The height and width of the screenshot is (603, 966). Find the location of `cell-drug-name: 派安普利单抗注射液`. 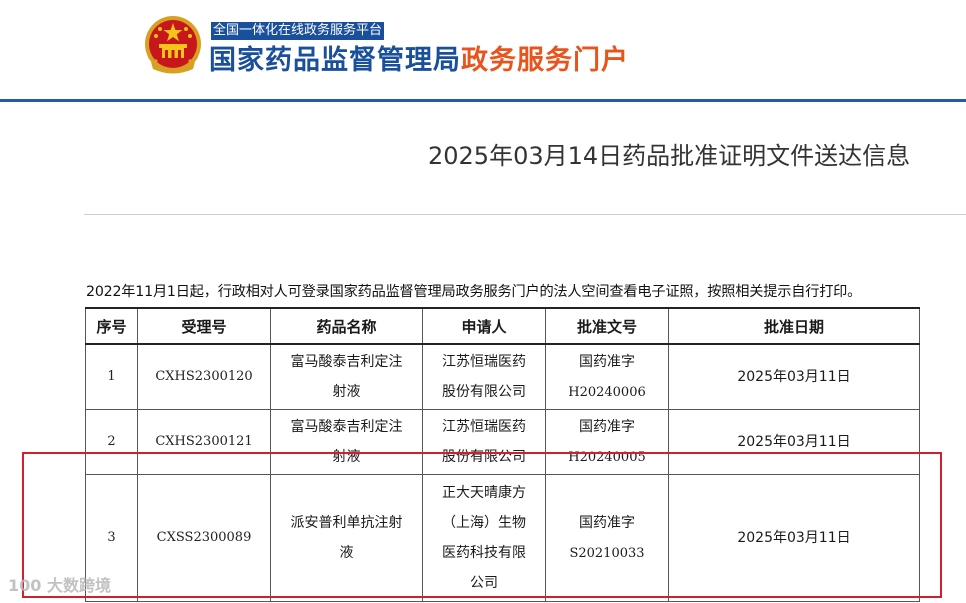

cell-drug-name: 派安普利单抗注射液 is located at coordinates (346, 538).